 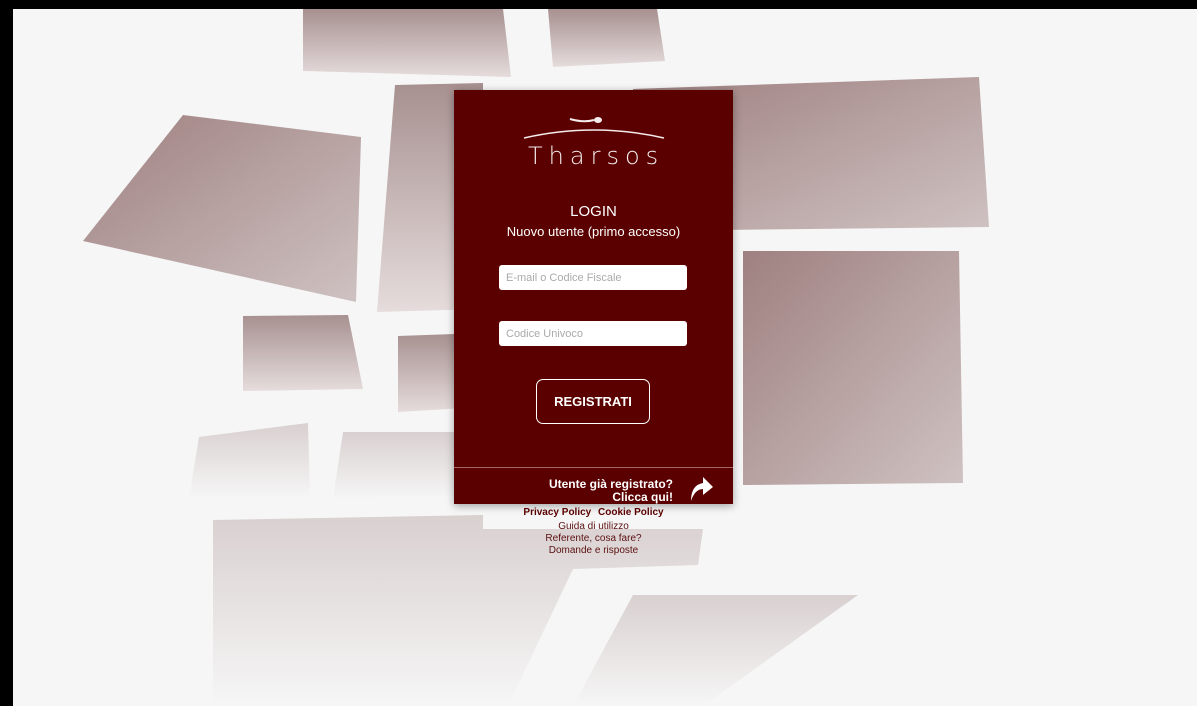 I want to click on already-registered-link: Utente già registrato? Clicca qui!, so click(x=611, y=491).